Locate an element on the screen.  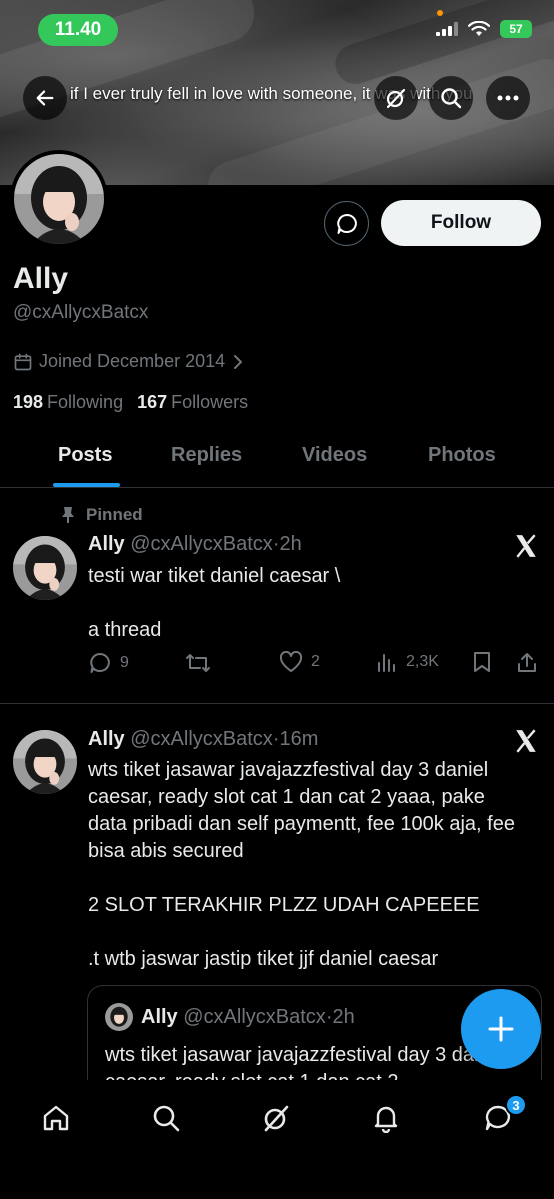
plus-icon is located at coordinates (501, 1029).